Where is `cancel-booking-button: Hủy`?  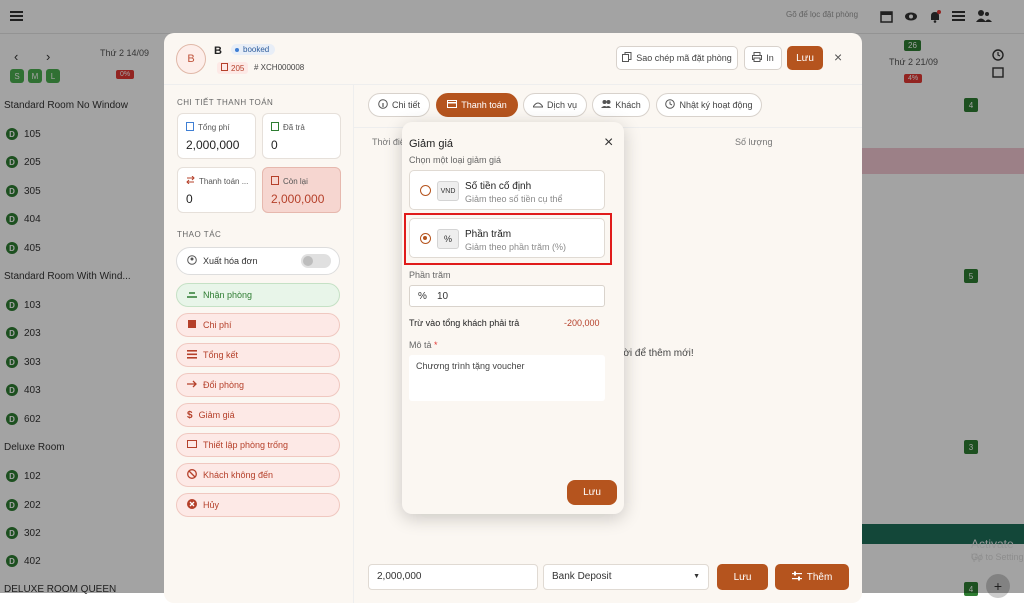 cancel-booking-button: Hủy is located at coordinates (258, 505).